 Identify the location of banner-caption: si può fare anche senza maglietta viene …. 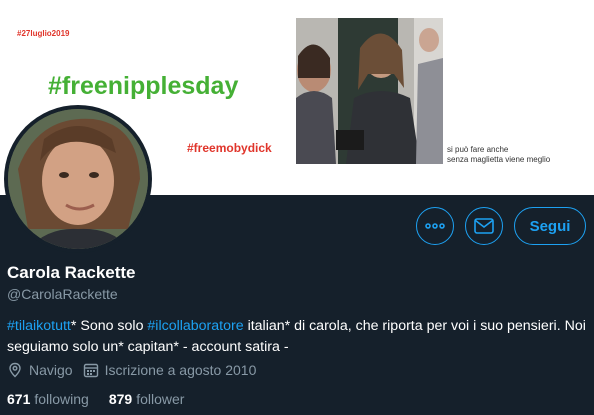
(499, 154).